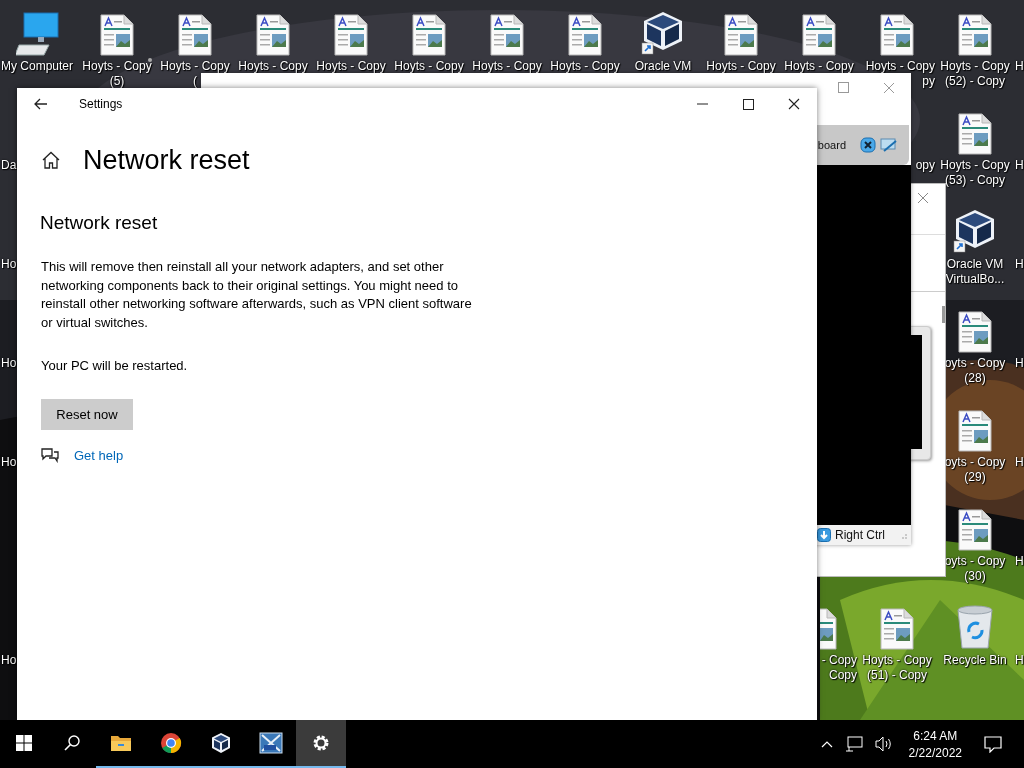 This screenshot has height=768, width=1024. I want to click on icon-label: py, so click(928, 81).